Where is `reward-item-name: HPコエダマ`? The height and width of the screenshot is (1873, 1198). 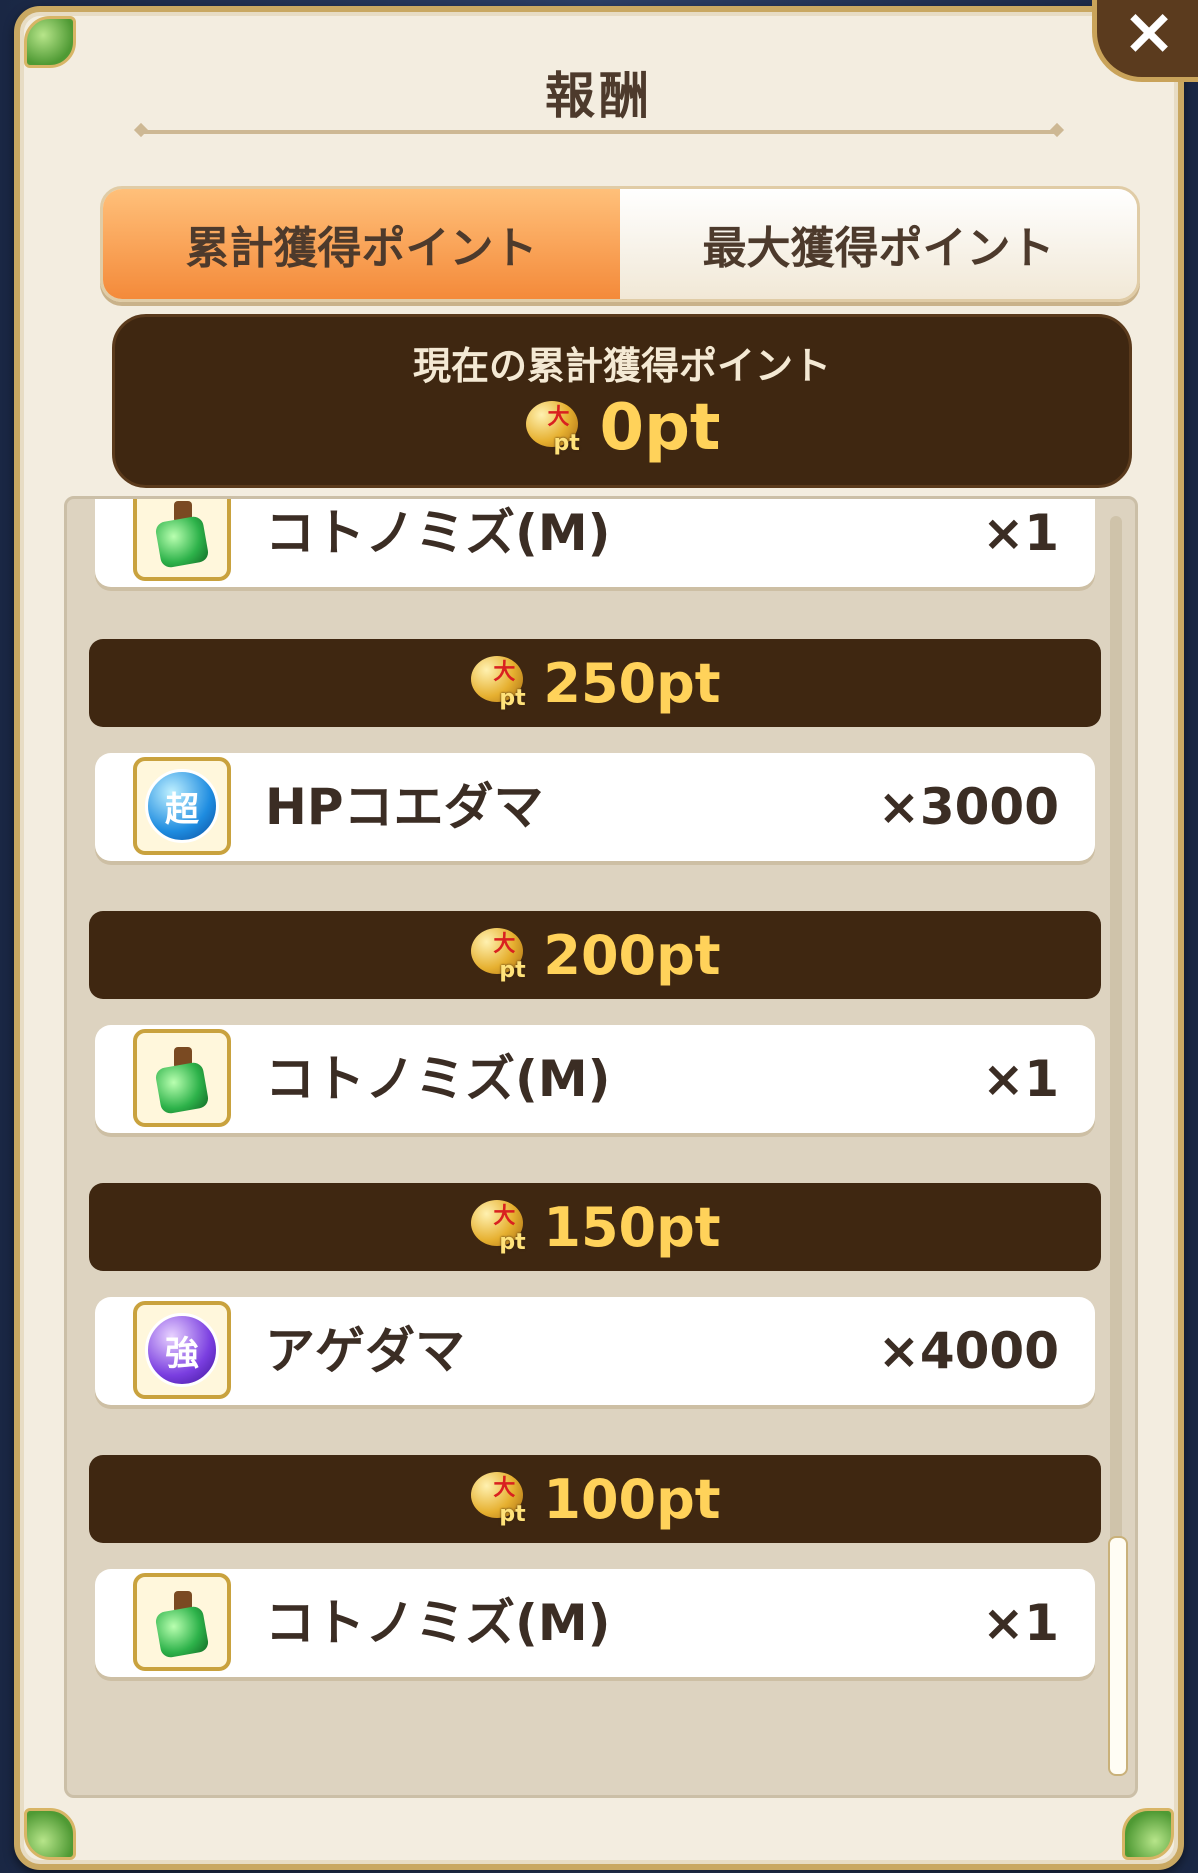 reward-item-name: HPコエダマ is located at coordinates (404, 807).